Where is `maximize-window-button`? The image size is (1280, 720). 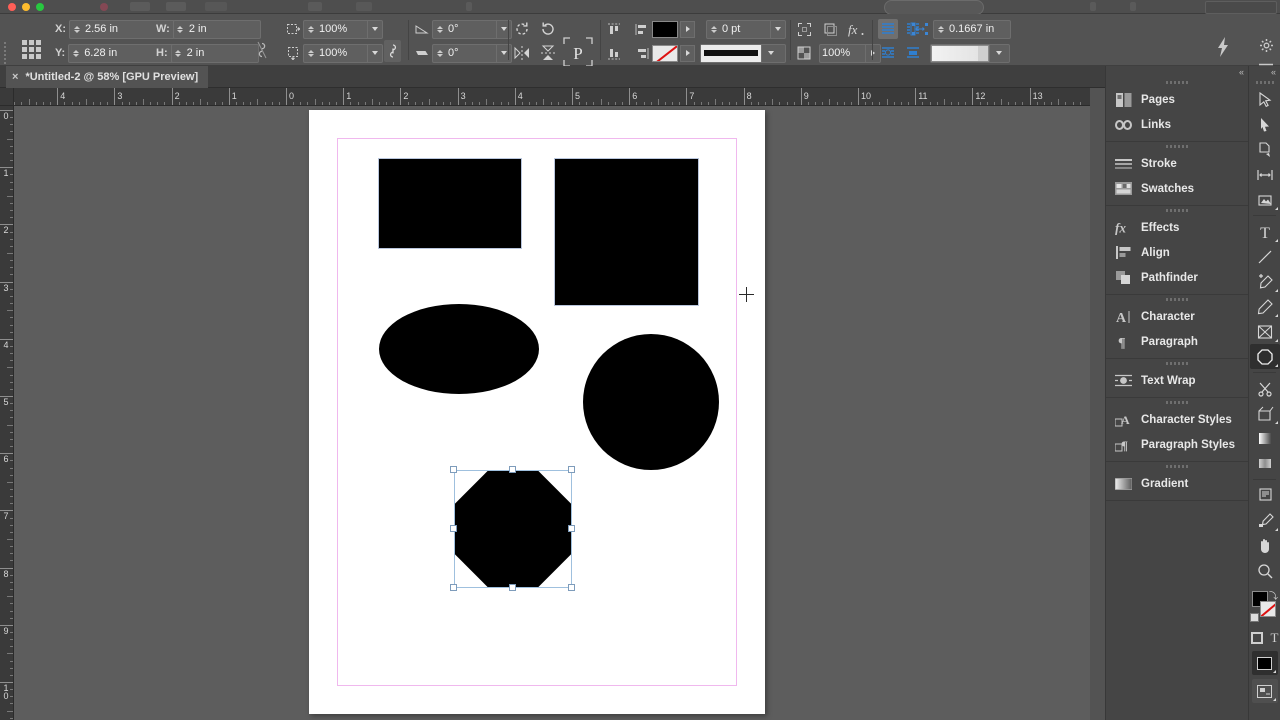
maximize-window-button is located at coordinates (40, 7).